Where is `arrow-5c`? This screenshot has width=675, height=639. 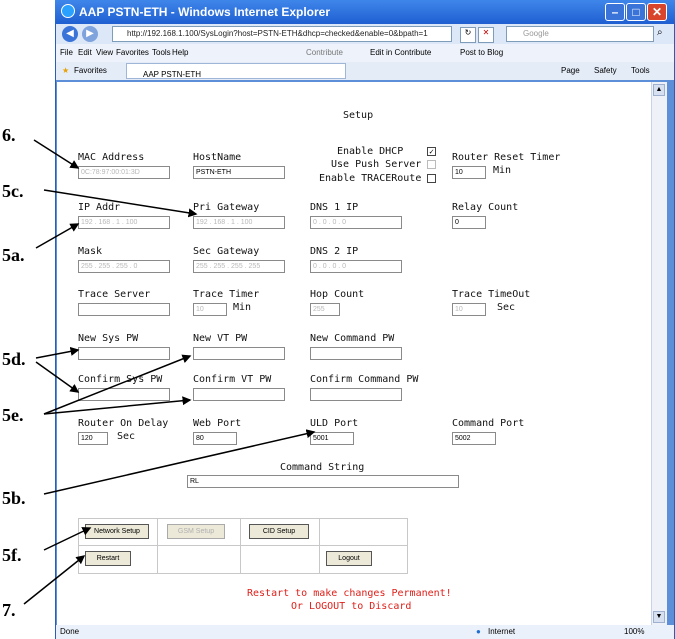 arrow-5c is located at coordinates (120, 203).